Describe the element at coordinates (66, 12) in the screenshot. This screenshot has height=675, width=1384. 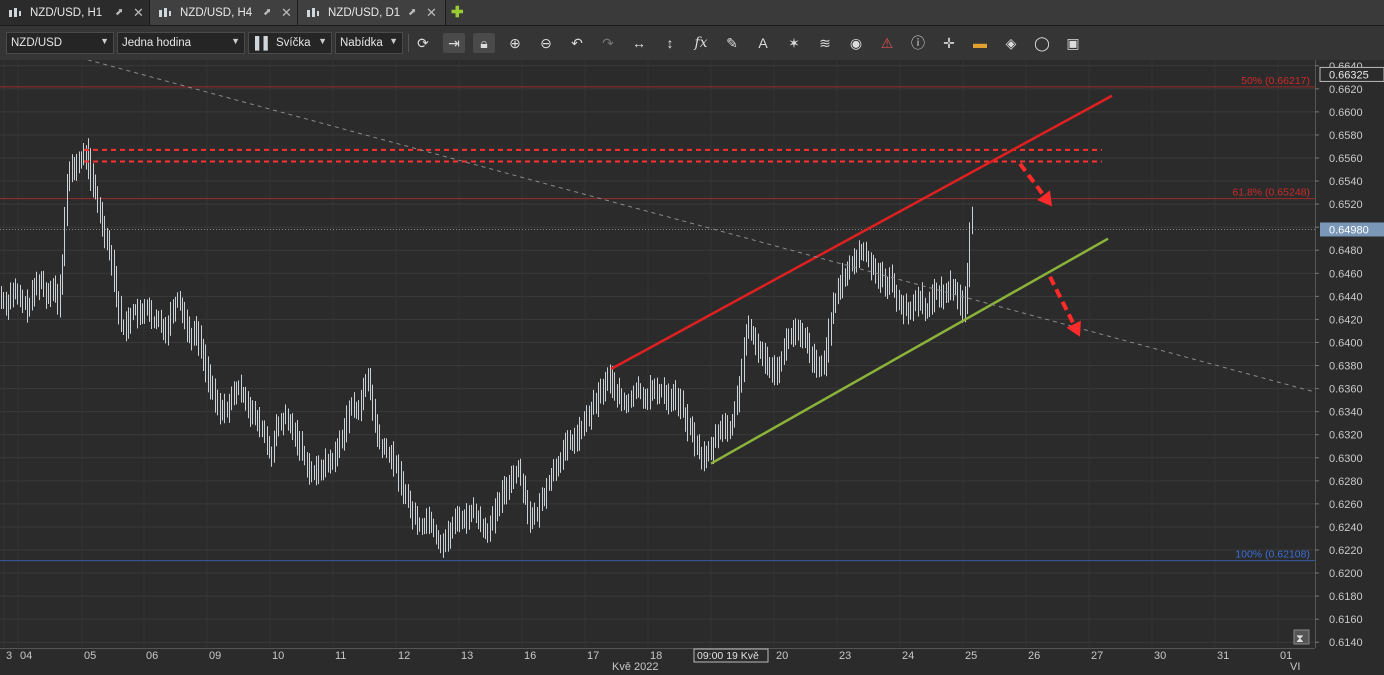
I see `tab-label: NZD/USD, H1` at that location.